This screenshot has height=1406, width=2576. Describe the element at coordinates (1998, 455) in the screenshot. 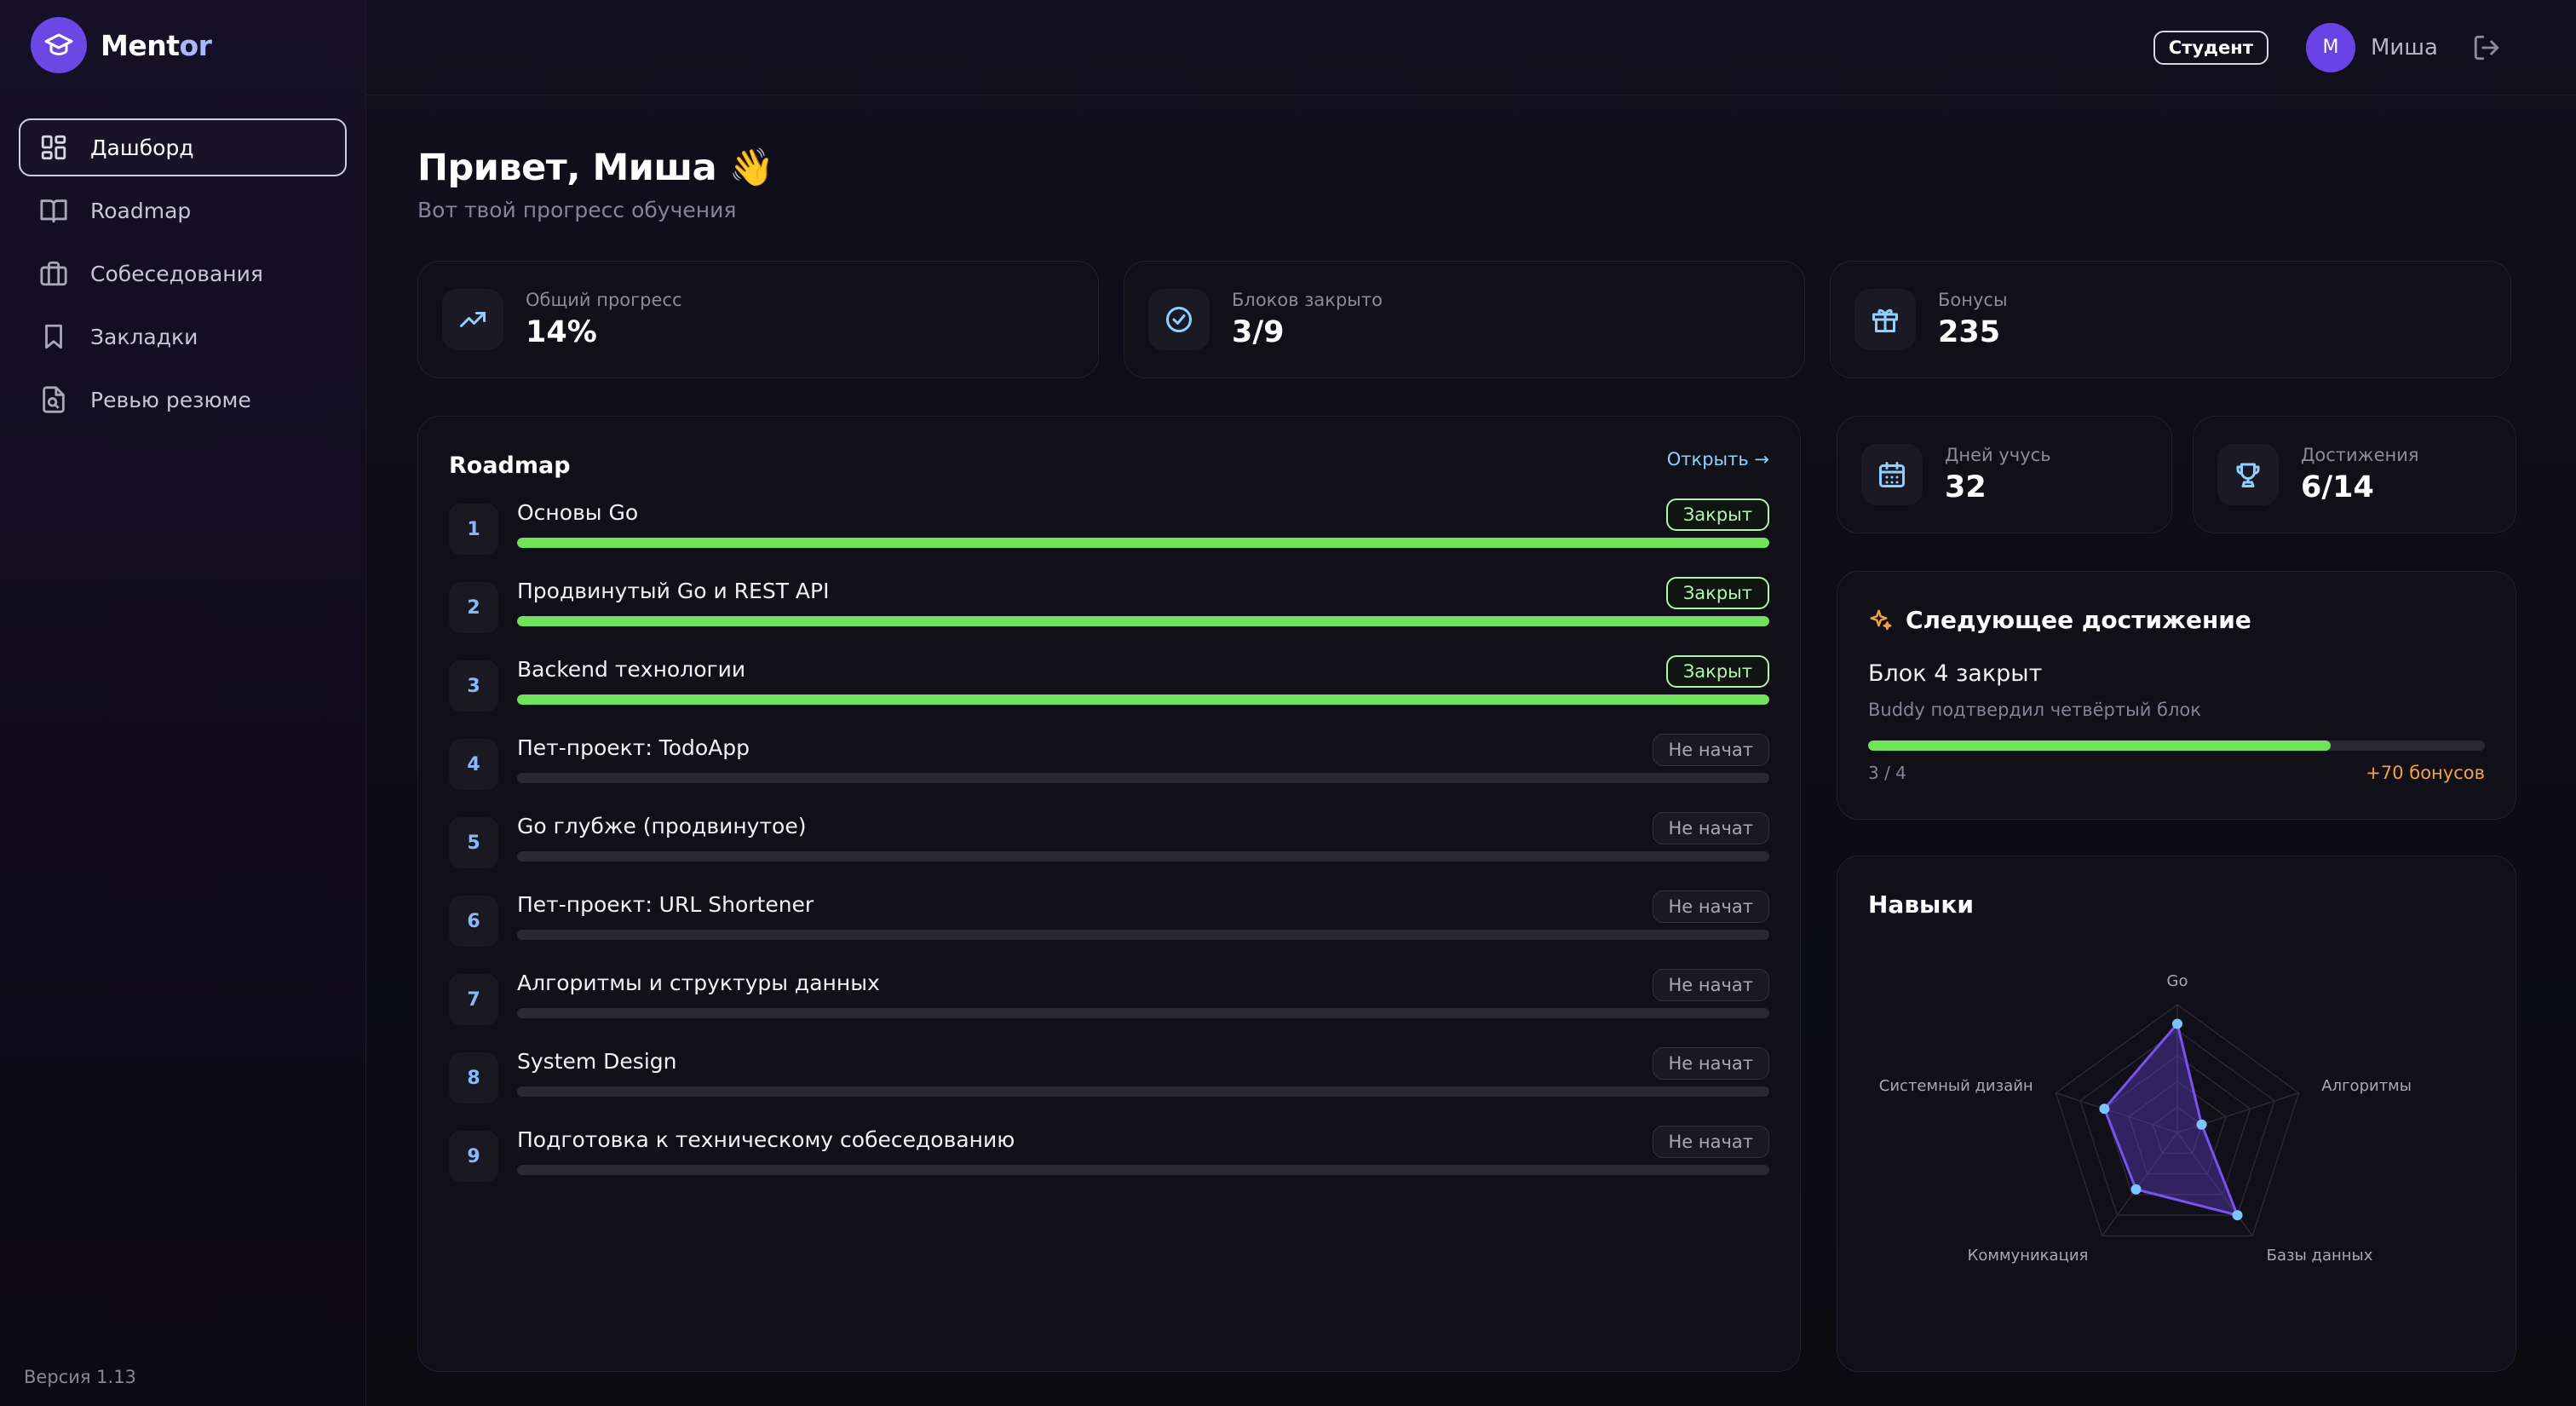

I see `stat-label: Дней учусь` at that location.